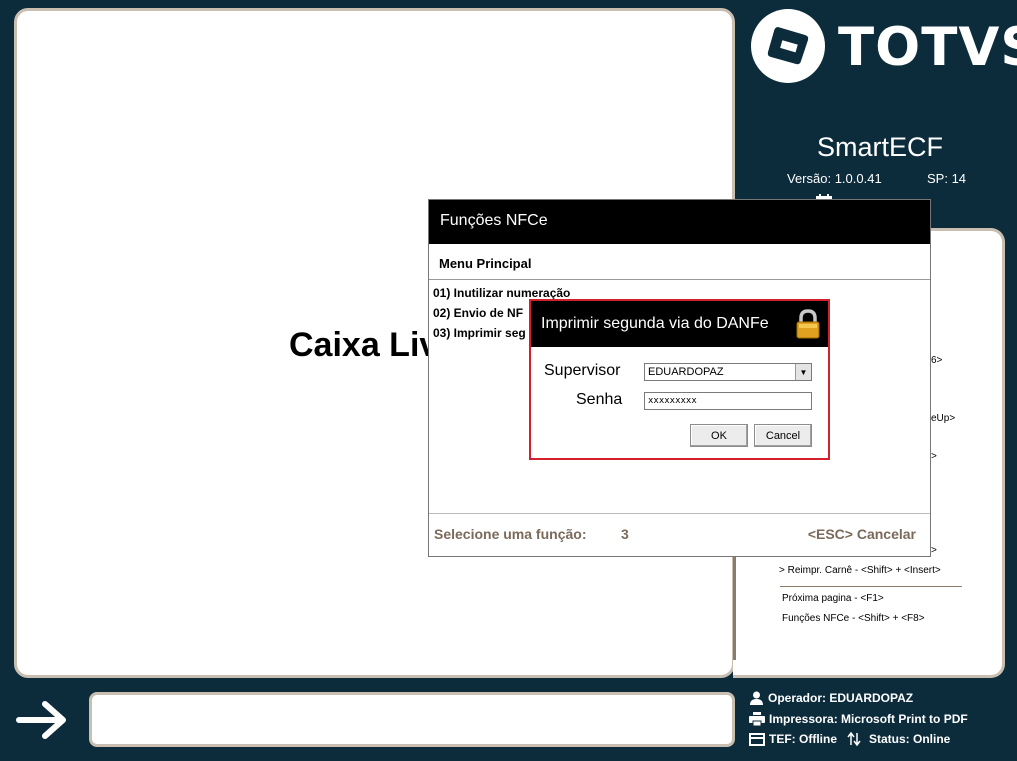 The image size is (1017, 761). I want to click on nfce-menu-header: Menu Principal, so click(679, 262).